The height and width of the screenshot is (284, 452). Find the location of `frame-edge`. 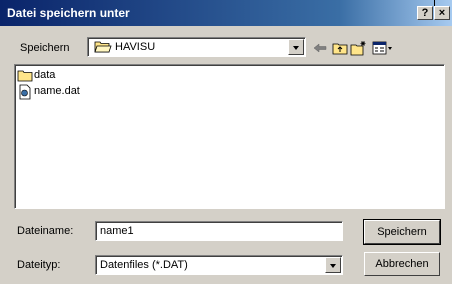

frame-edge is located at coordinates (434, 3).